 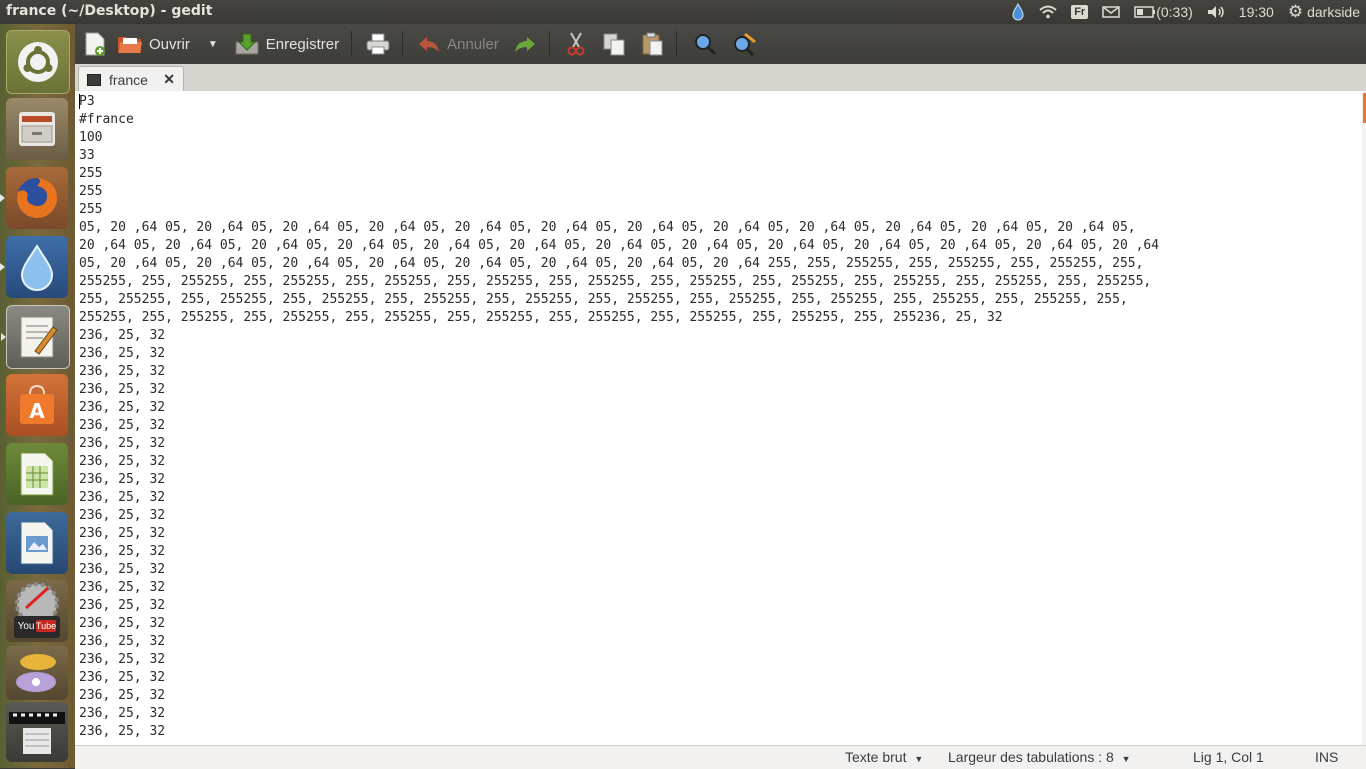 I want to click on impress-launcher, so click(x=37, y=543).